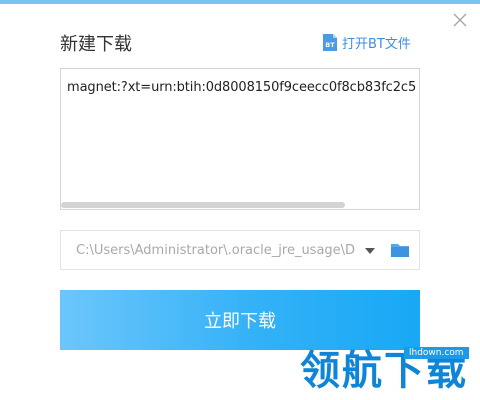 Image resolution: width=480 pixels, height=400 pixels. Describe the element at coordinates (96, 44) in the screenshot. I see `dialog-title: 新建下载` at that location.